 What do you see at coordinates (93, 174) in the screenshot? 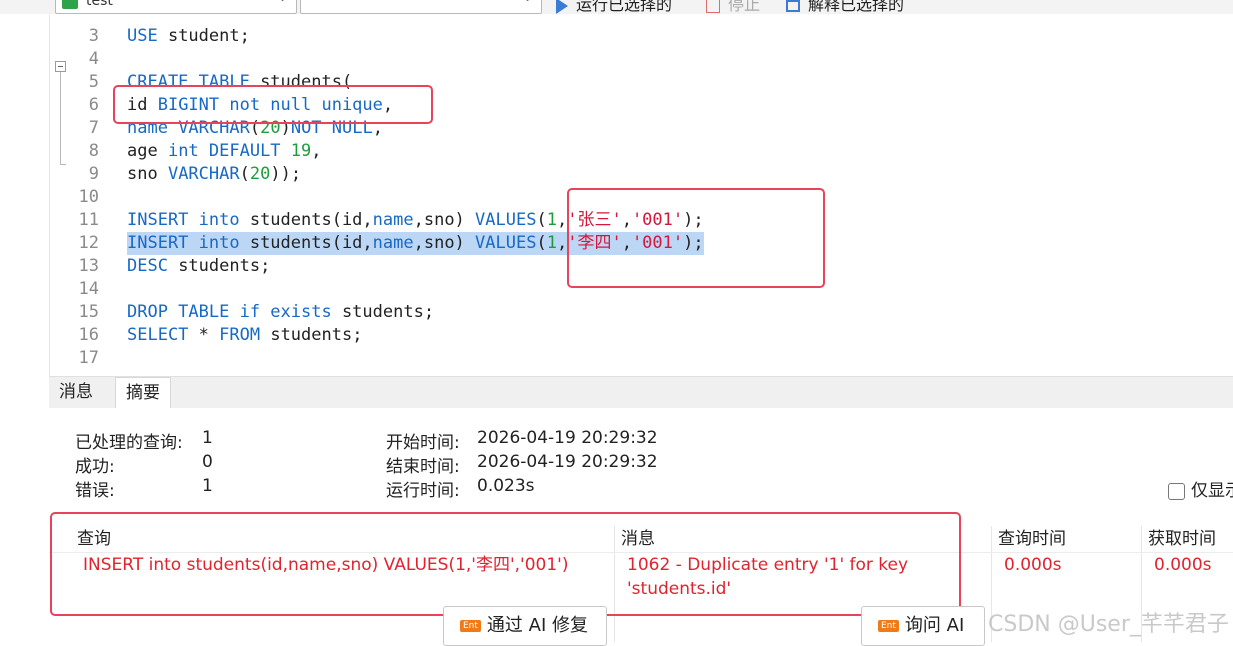
I see `line-number: 9` at bounding box center [93, 174].